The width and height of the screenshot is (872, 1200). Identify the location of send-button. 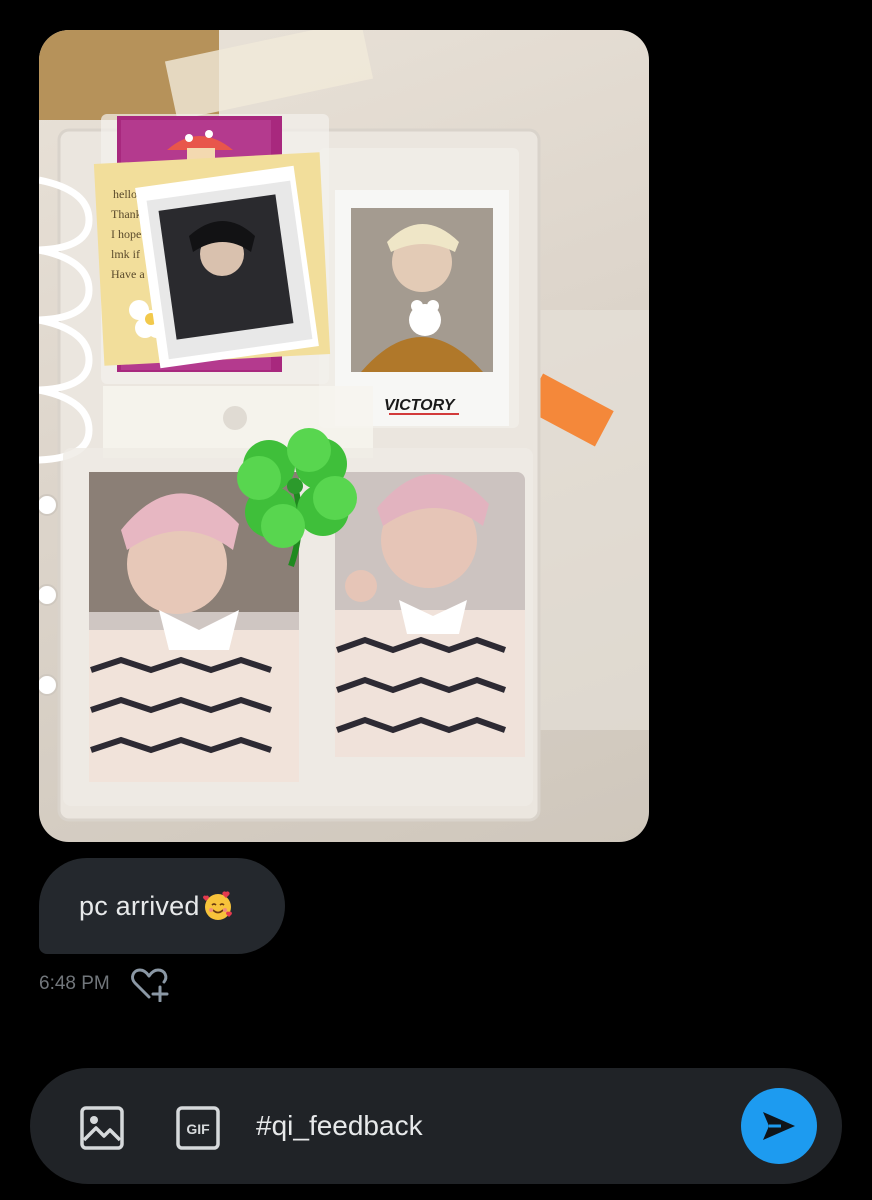
(779, 1126).